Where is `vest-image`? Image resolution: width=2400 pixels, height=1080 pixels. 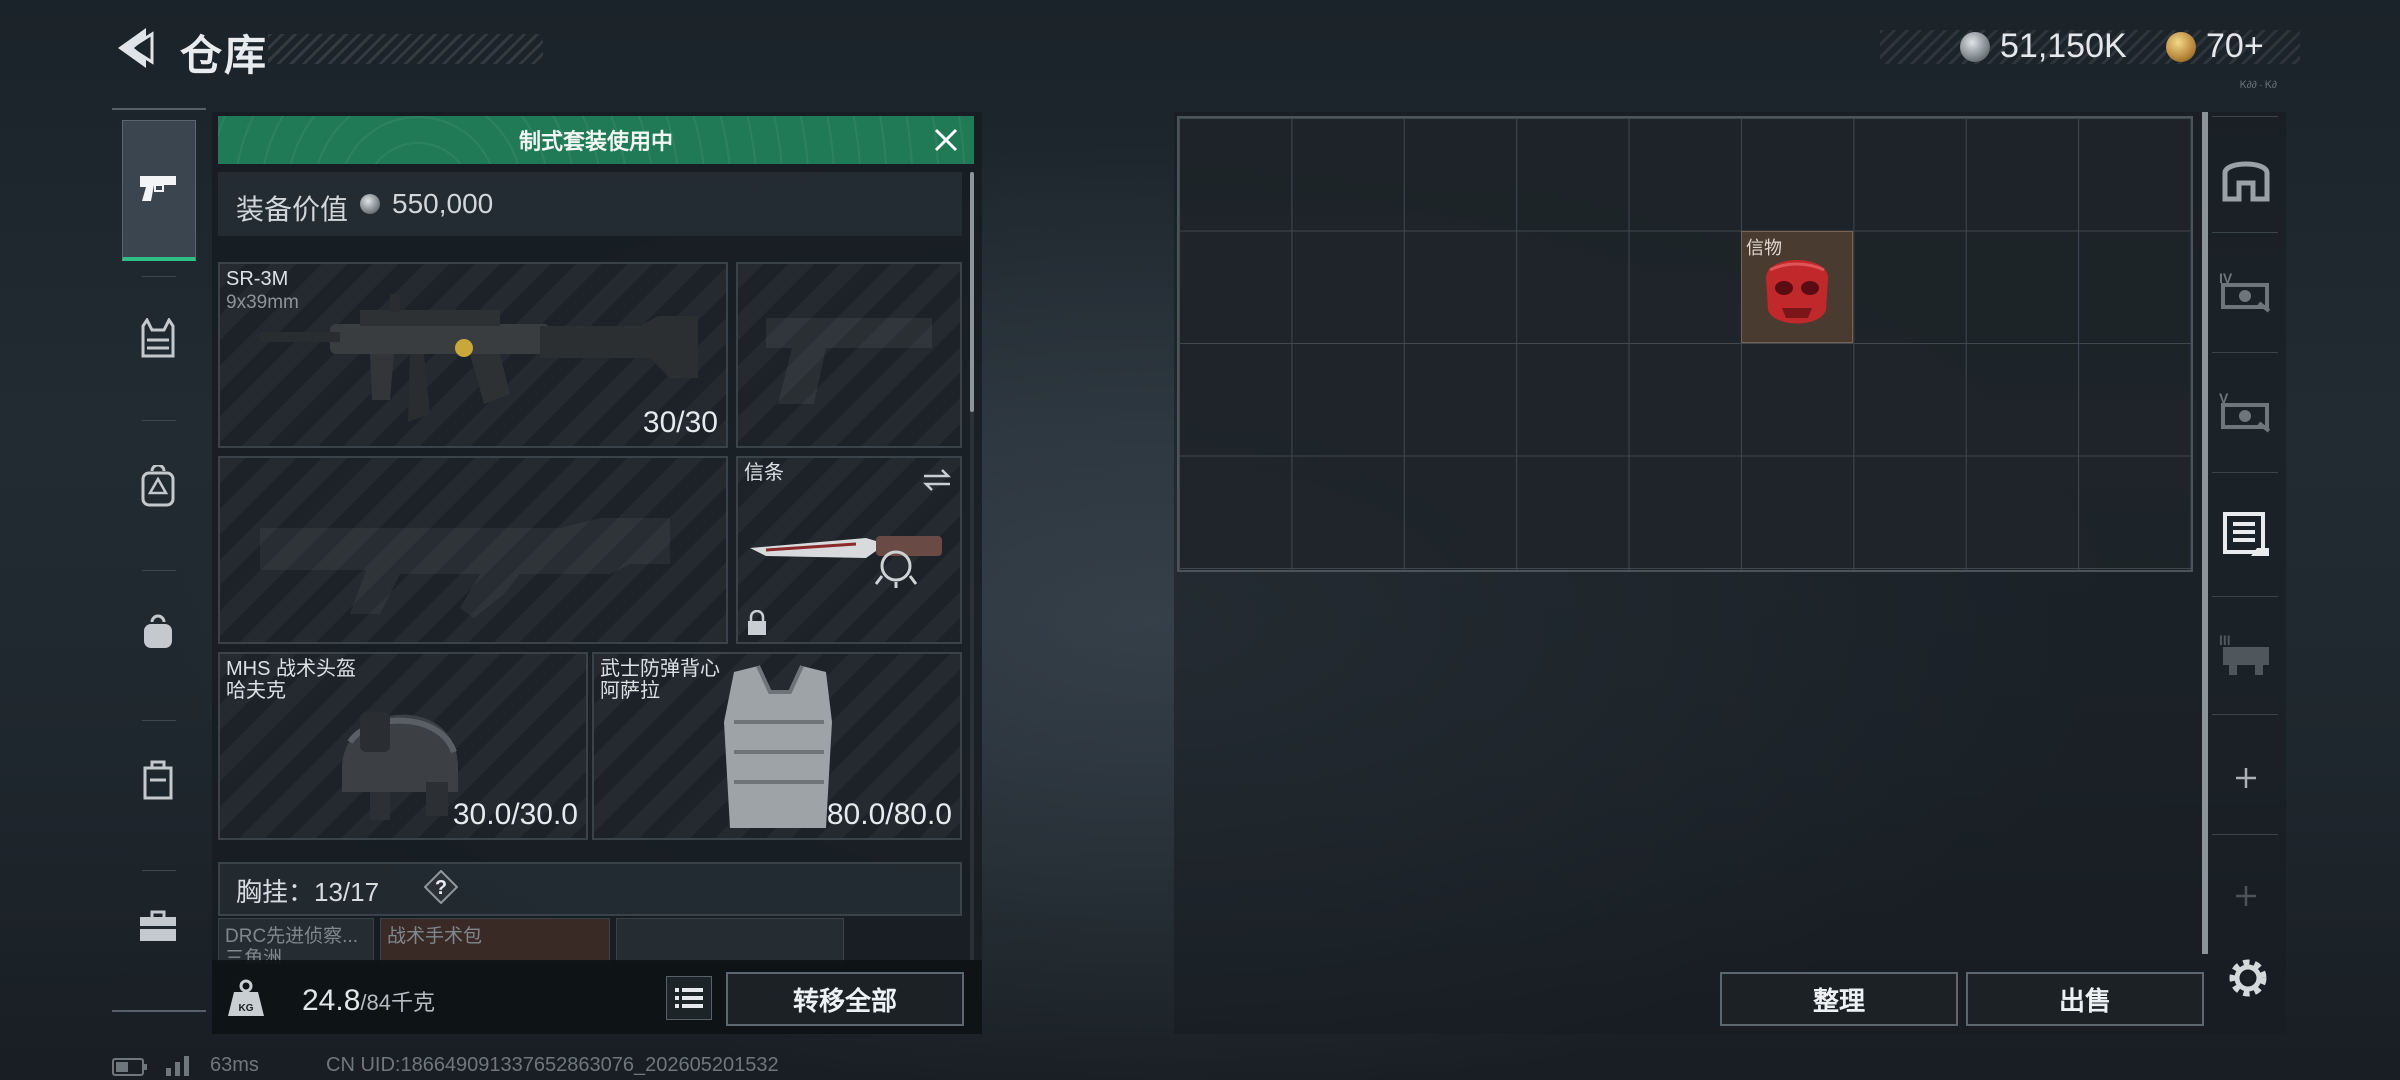 vest-image is located at coordinates (778, 746).